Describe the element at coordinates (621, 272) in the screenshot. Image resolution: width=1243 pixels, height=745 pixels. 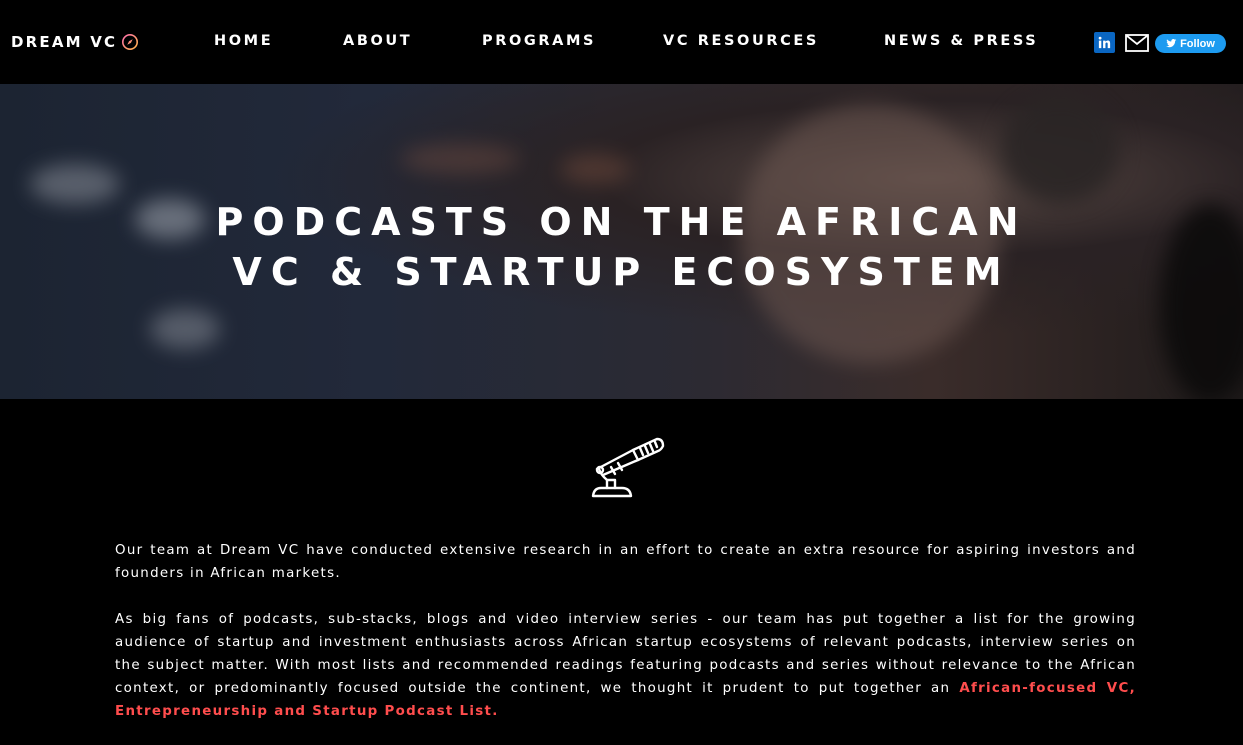
I see `hero-title-line2: VC & STARTUP ECOSYSTEM` at that location.